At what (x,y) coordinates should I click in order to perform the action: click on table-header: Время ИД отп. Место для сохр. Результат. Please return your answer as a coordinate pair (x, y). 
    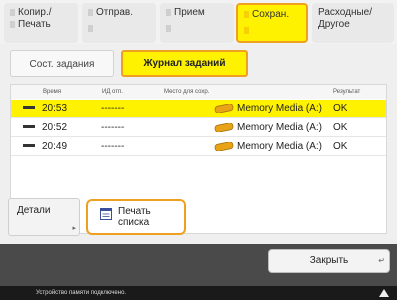
    Looking at the image, I should click on (198, 92).